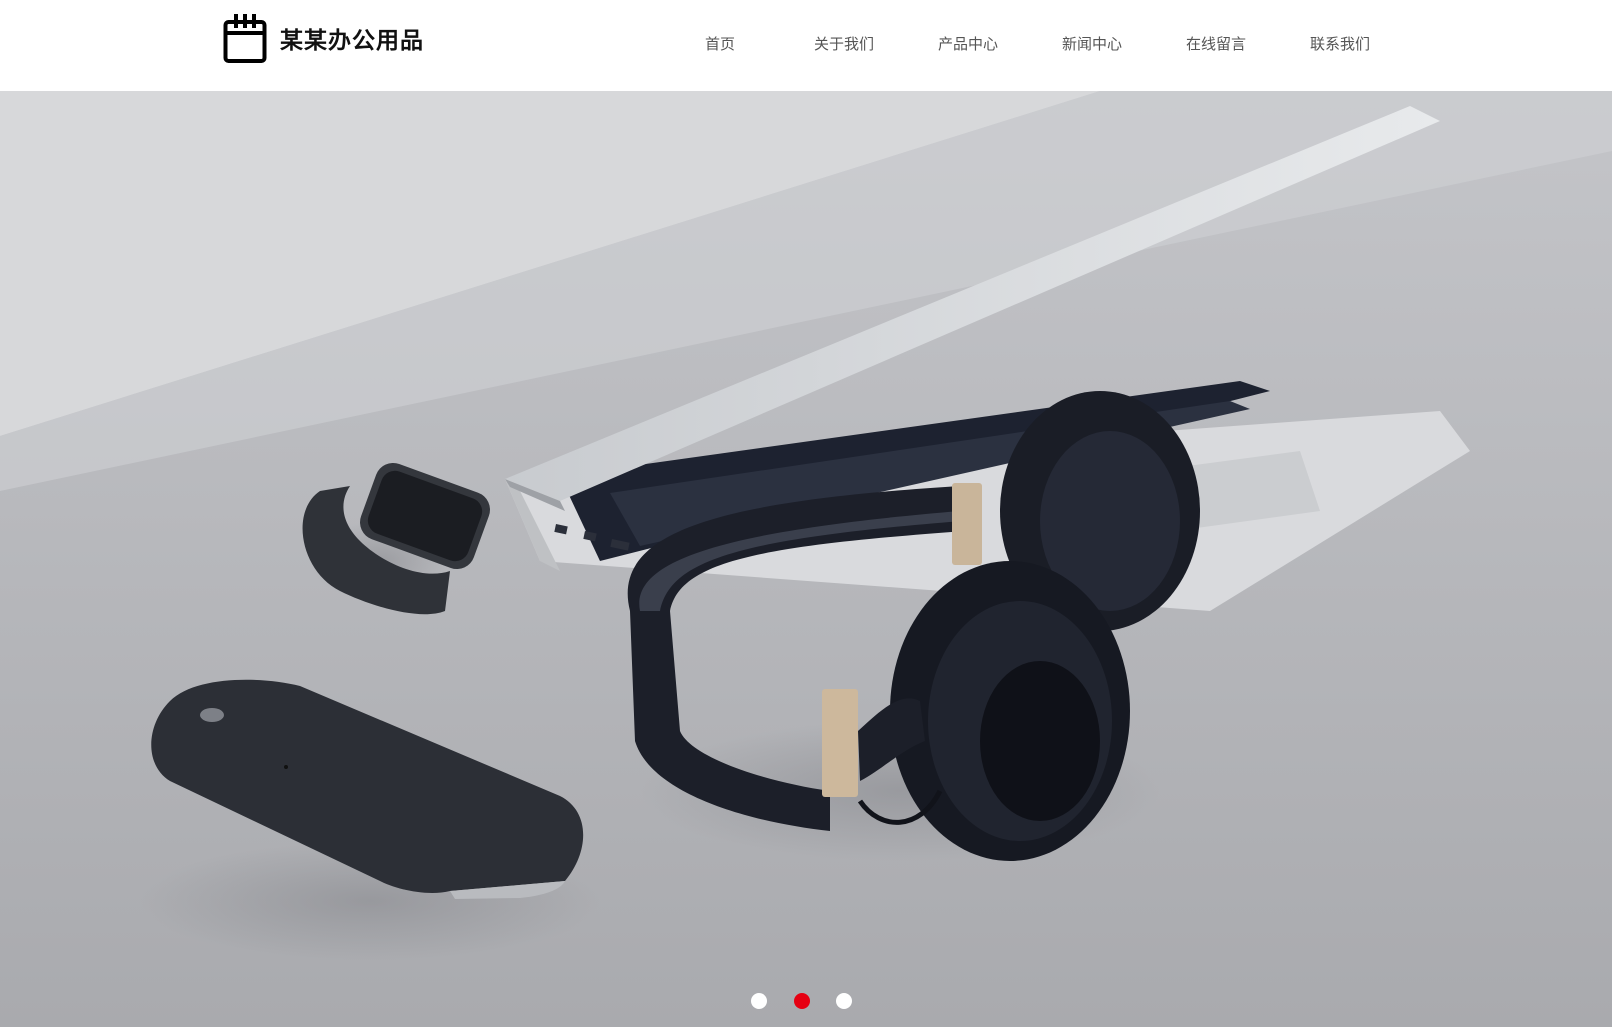 This screenshot has height=1027, width=1612. I want to click on carousel-dots, so click(806, 1002).